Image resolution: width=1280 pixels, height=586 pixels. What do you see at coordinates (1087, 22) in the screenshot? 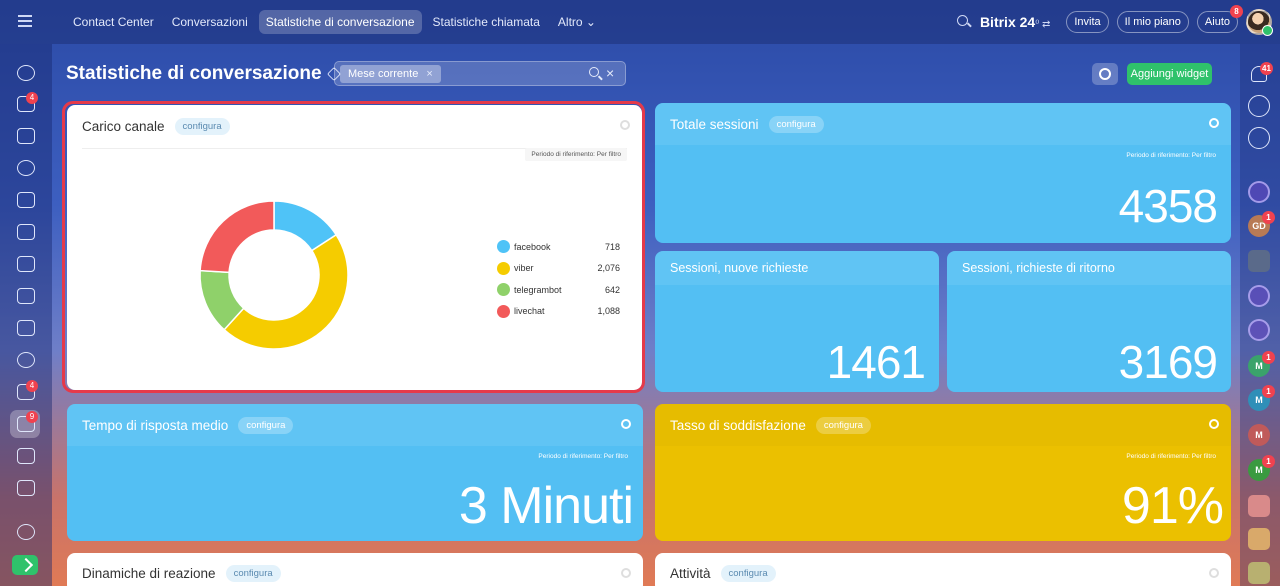
I see `invite-button: Invita` at bounding box center [1087, 22].